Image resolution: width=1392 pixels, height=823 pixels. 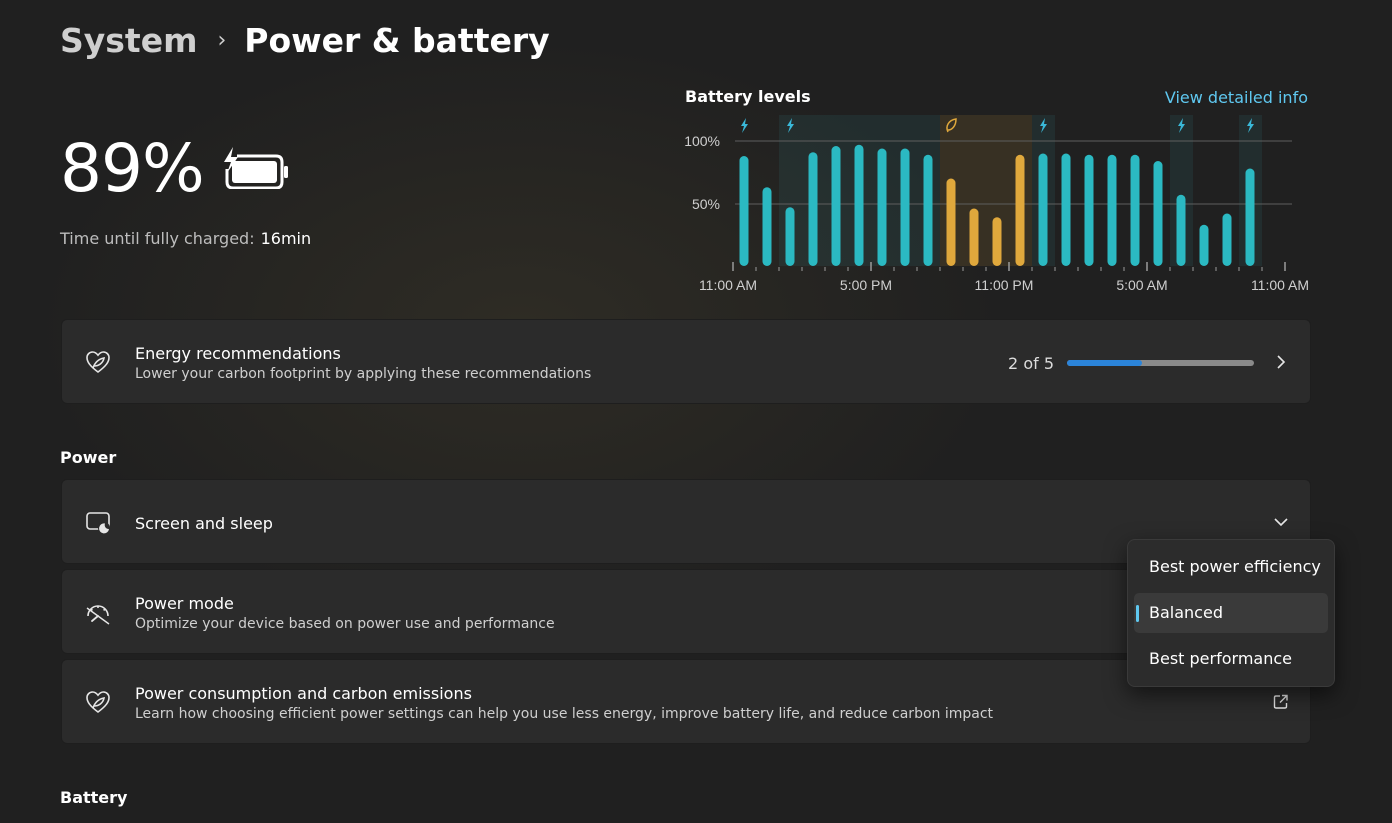 I want to click on breadcrumb: System › Power & battery, so click(x=305, y=40).